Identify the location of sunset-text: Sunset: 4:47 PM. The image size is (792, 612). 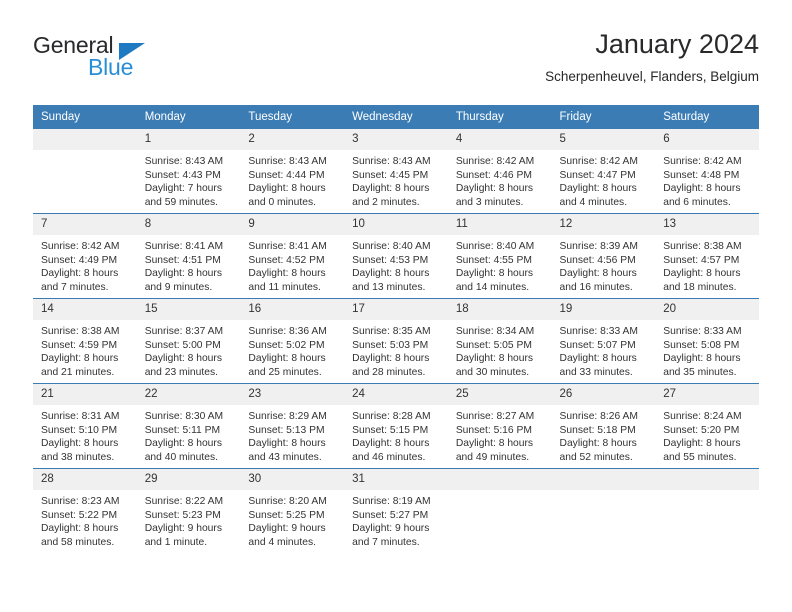
(597, 175).